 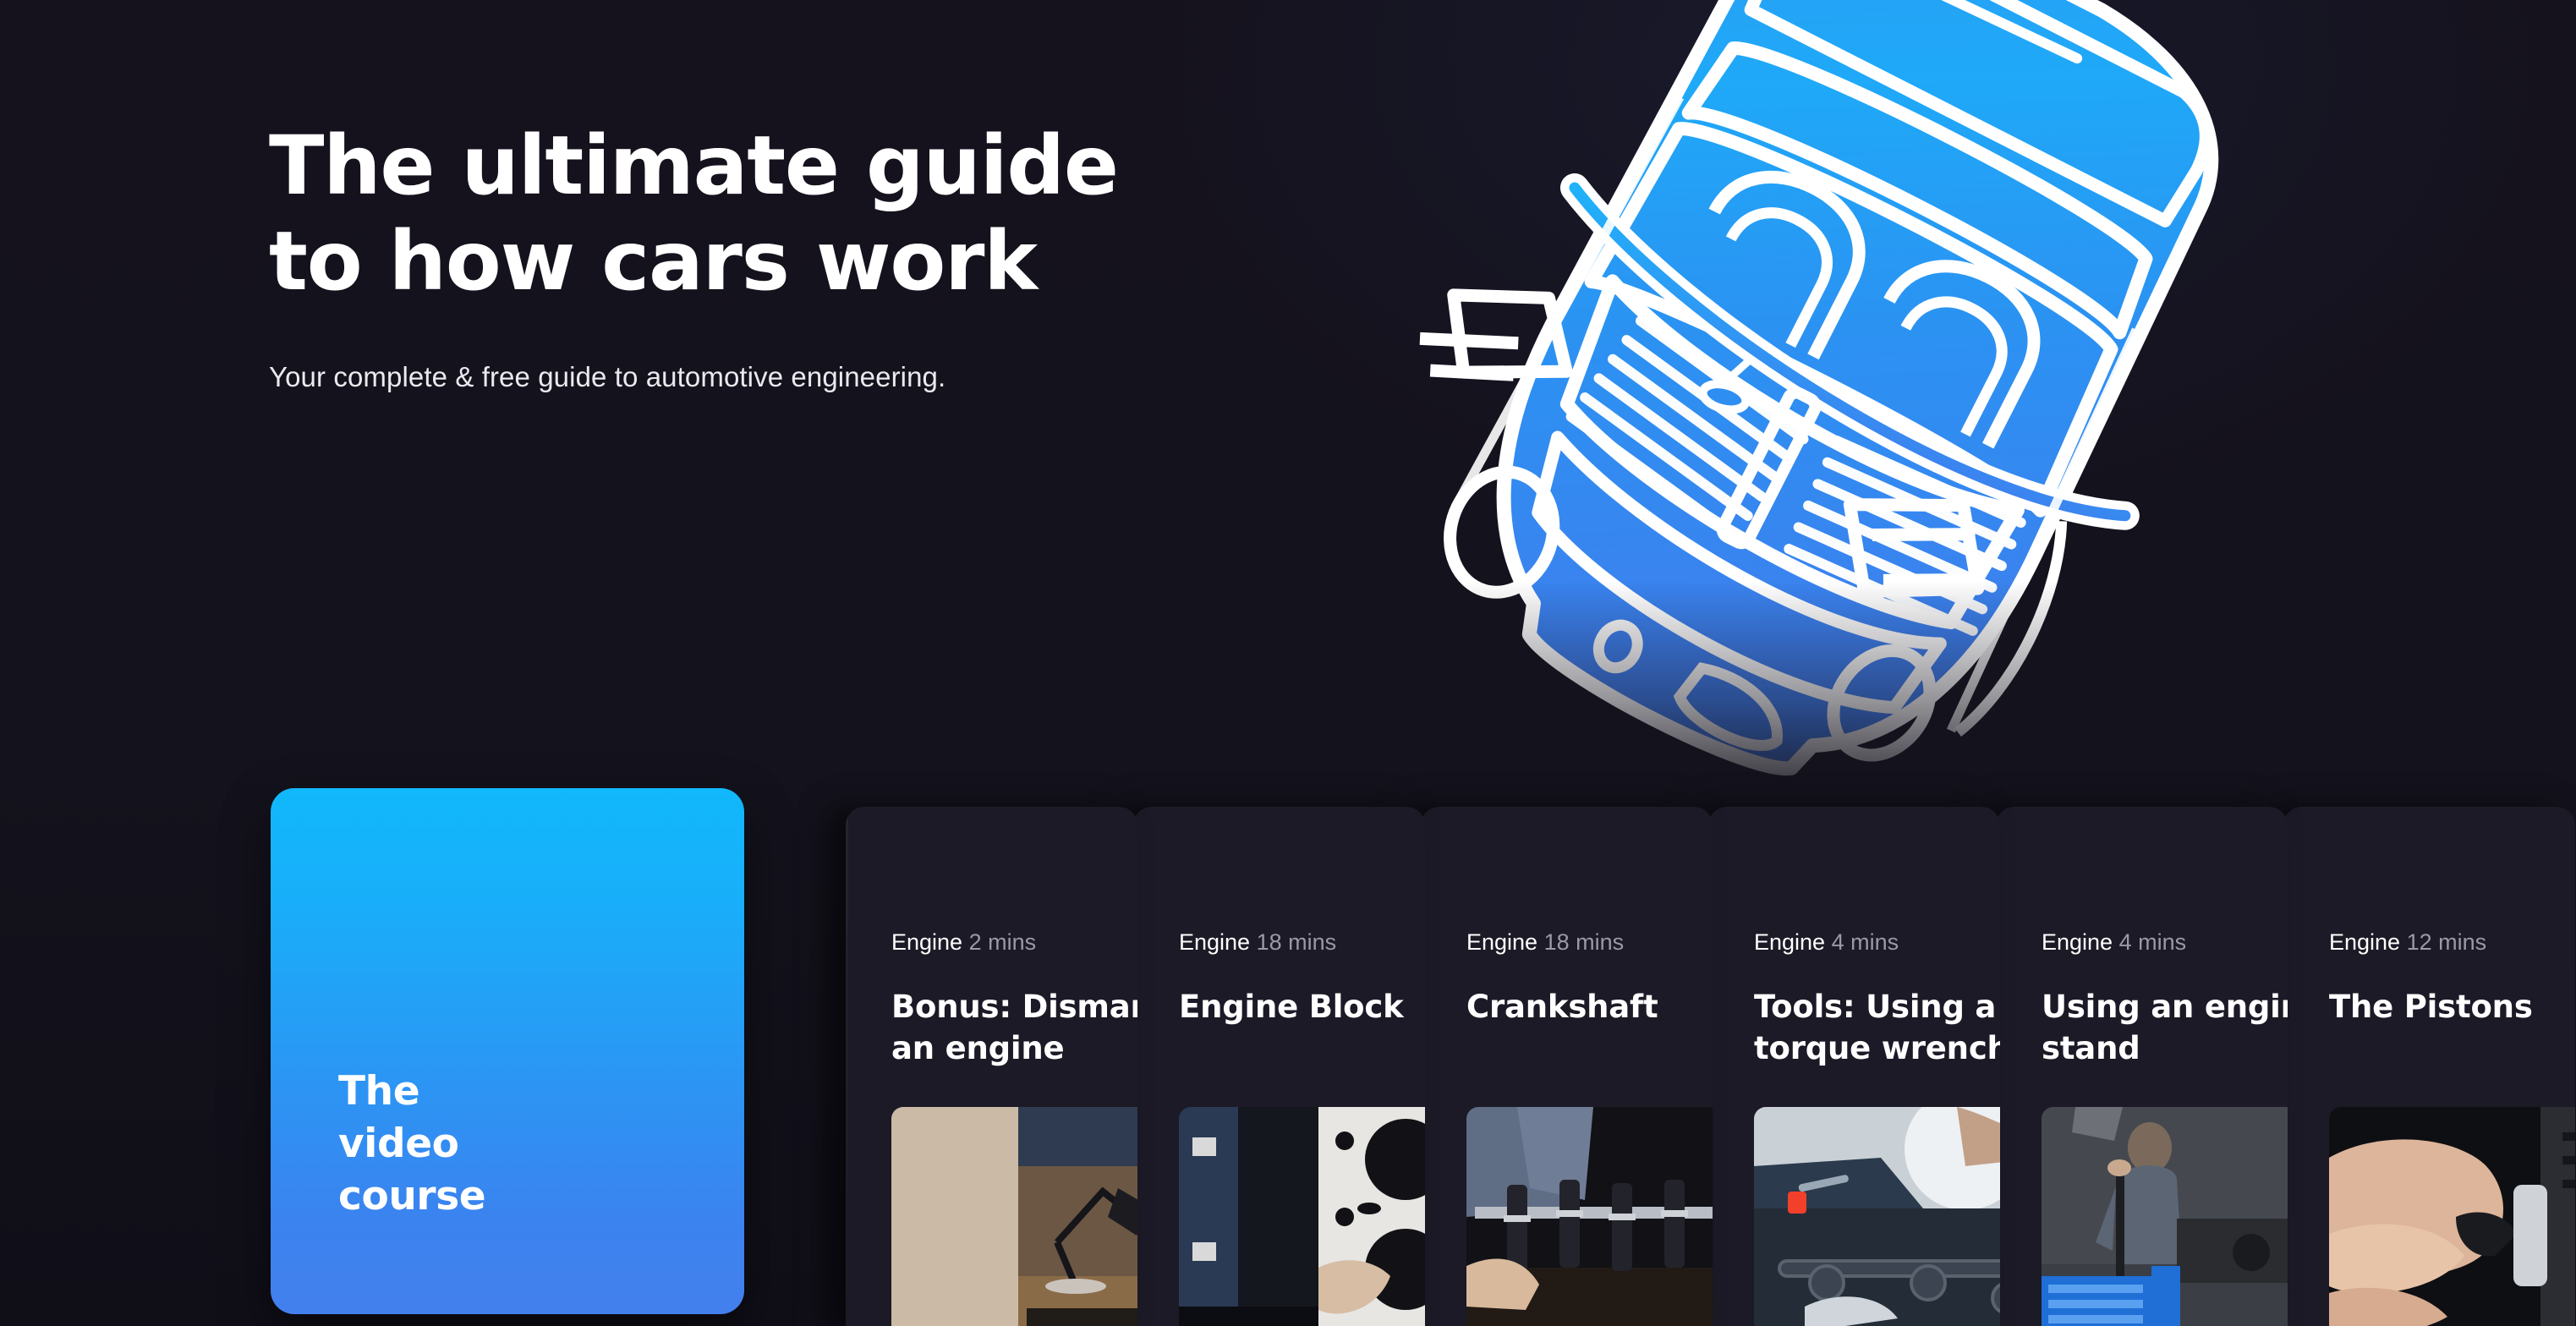 What do you see at coordinates (1562, 1007) in the screenshot?
I see `lesson-title: Crankshaft` at bounding box center [1562, 1007].